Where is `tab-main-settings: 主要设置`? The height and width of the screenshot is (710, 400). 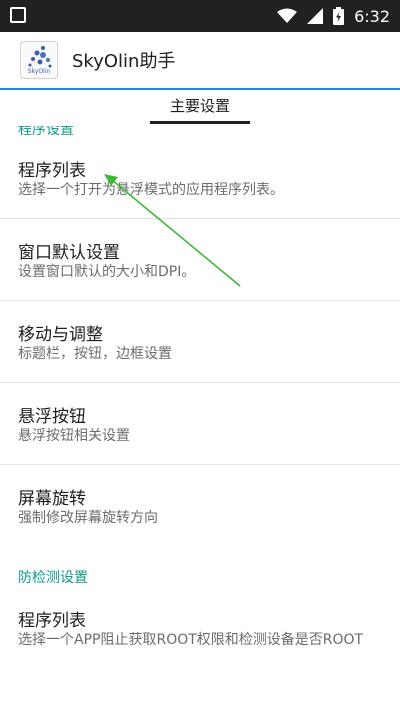 tab-main-settings: 主要设置 is located at coordinates (200, 108).